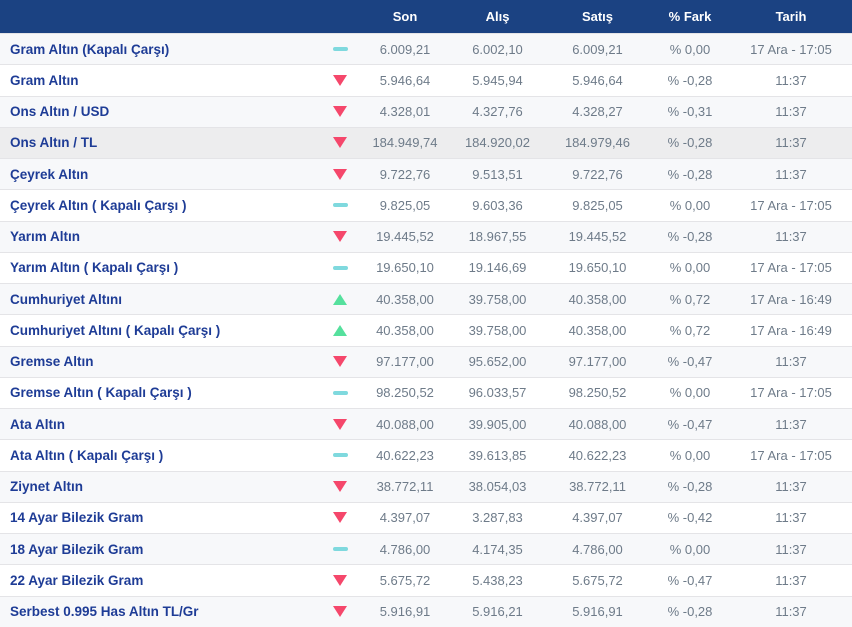 The image size is (852, 627). I want to click on satis-value: 5.675,72, so click(597, 580).